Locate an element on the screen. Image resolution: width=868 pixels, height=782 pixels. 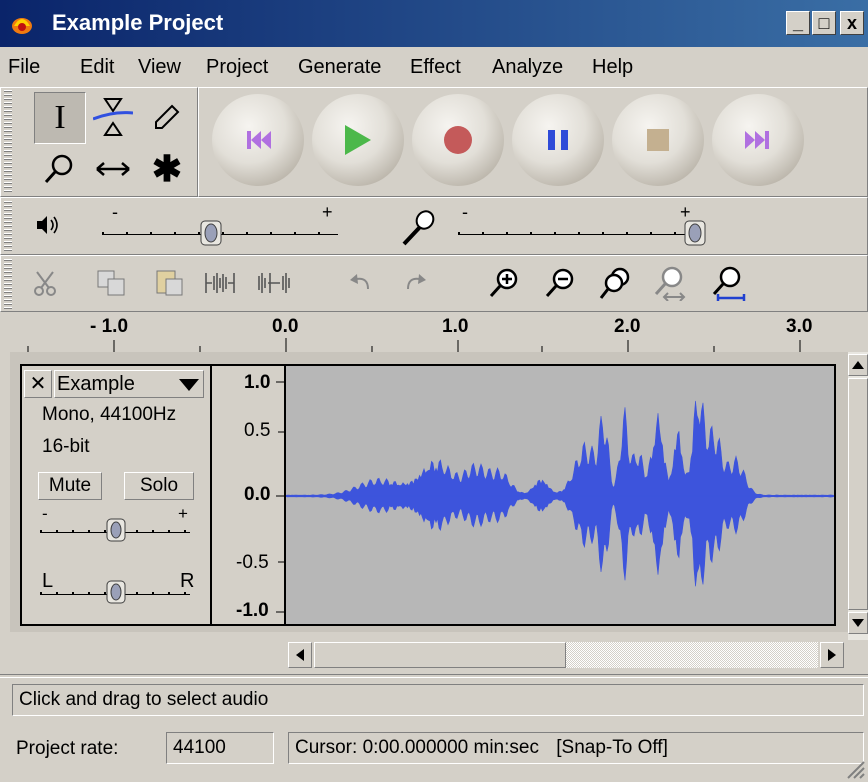
magnifier-icon is located at coordinates (58, 169).